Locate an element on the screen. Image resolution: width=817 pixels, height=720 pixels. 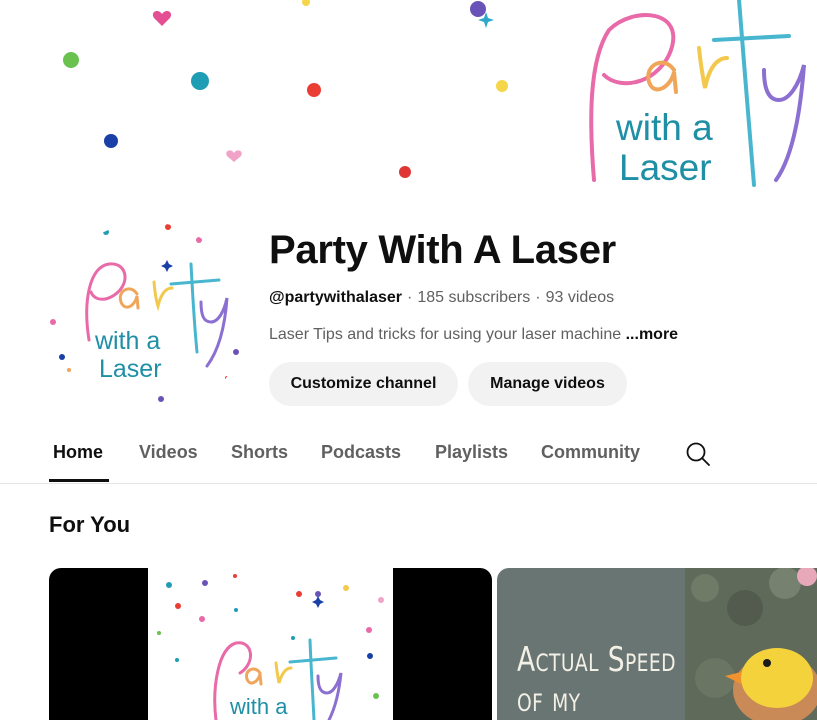
video-thumbnail: with a is located at coordinates (270, 644).